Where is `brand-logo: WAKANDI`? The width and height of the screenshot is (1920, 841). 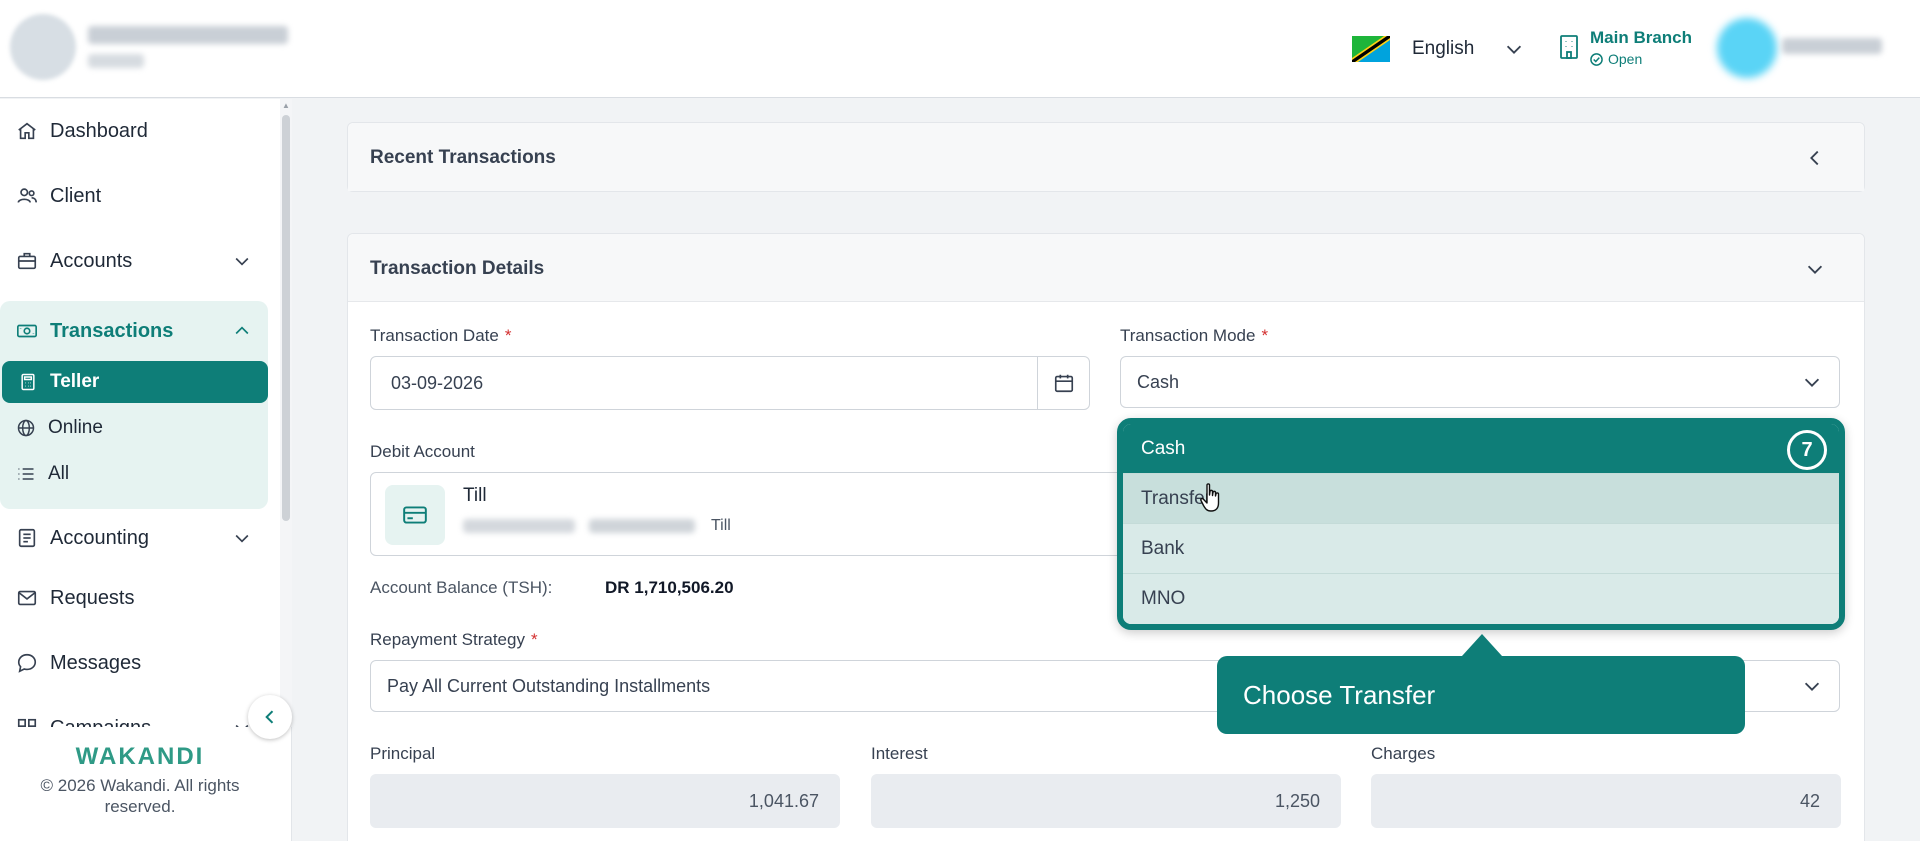
brand-logo: WAKANDI is located at coordinates (140, 756).